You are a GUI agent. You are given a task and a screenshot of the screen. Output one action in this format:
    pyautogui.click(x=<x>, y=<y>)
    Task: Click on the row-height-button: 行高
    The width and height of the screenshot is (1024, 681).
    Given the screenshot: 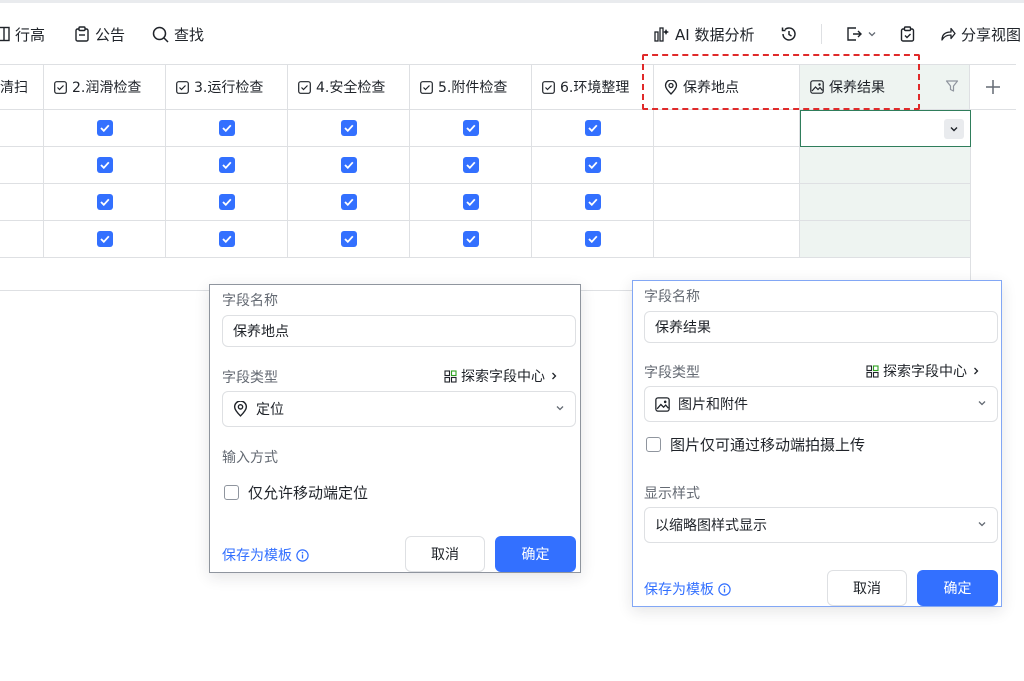 What is the action you would take?
    pyautogui.click(x=22, y=34)
    